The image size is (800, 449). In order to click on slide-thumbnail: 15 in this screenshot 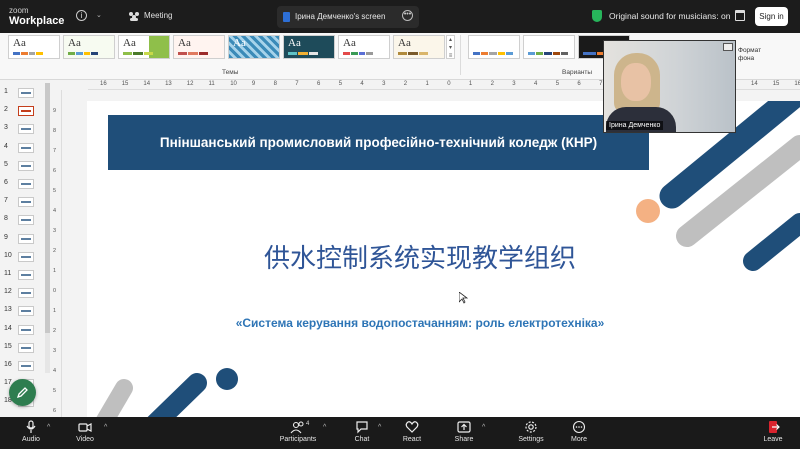, I will do `click(23, 348)`.